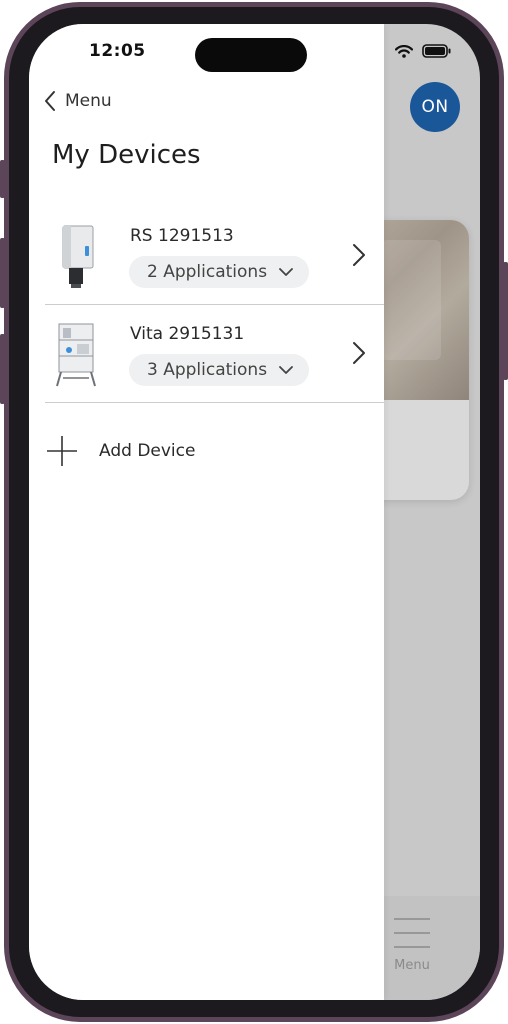  Describe the element at coordinates (412, 933) in the screenshot. I see `hamburger-menu-icon` at that location.